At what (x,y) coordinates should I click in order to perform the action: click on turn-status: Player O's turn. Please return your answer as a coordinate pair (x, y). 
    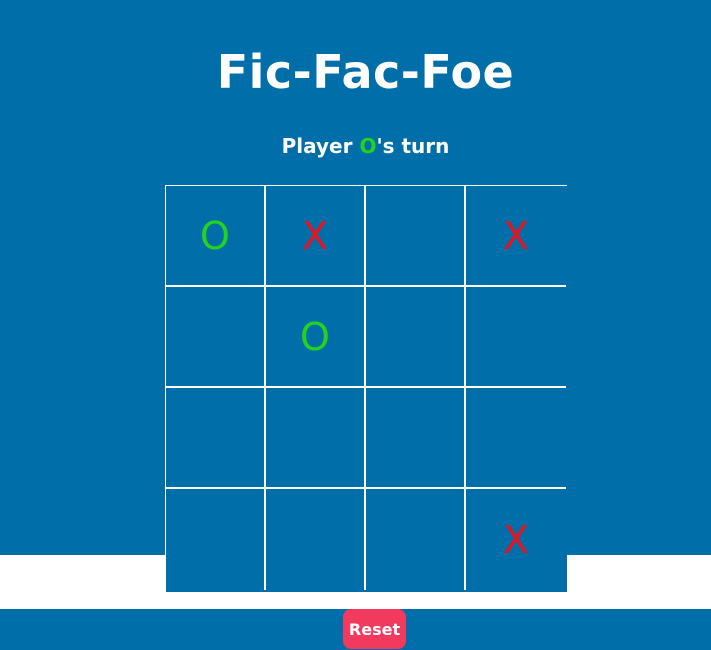
    Looking at the image, I should click on (355, 146).